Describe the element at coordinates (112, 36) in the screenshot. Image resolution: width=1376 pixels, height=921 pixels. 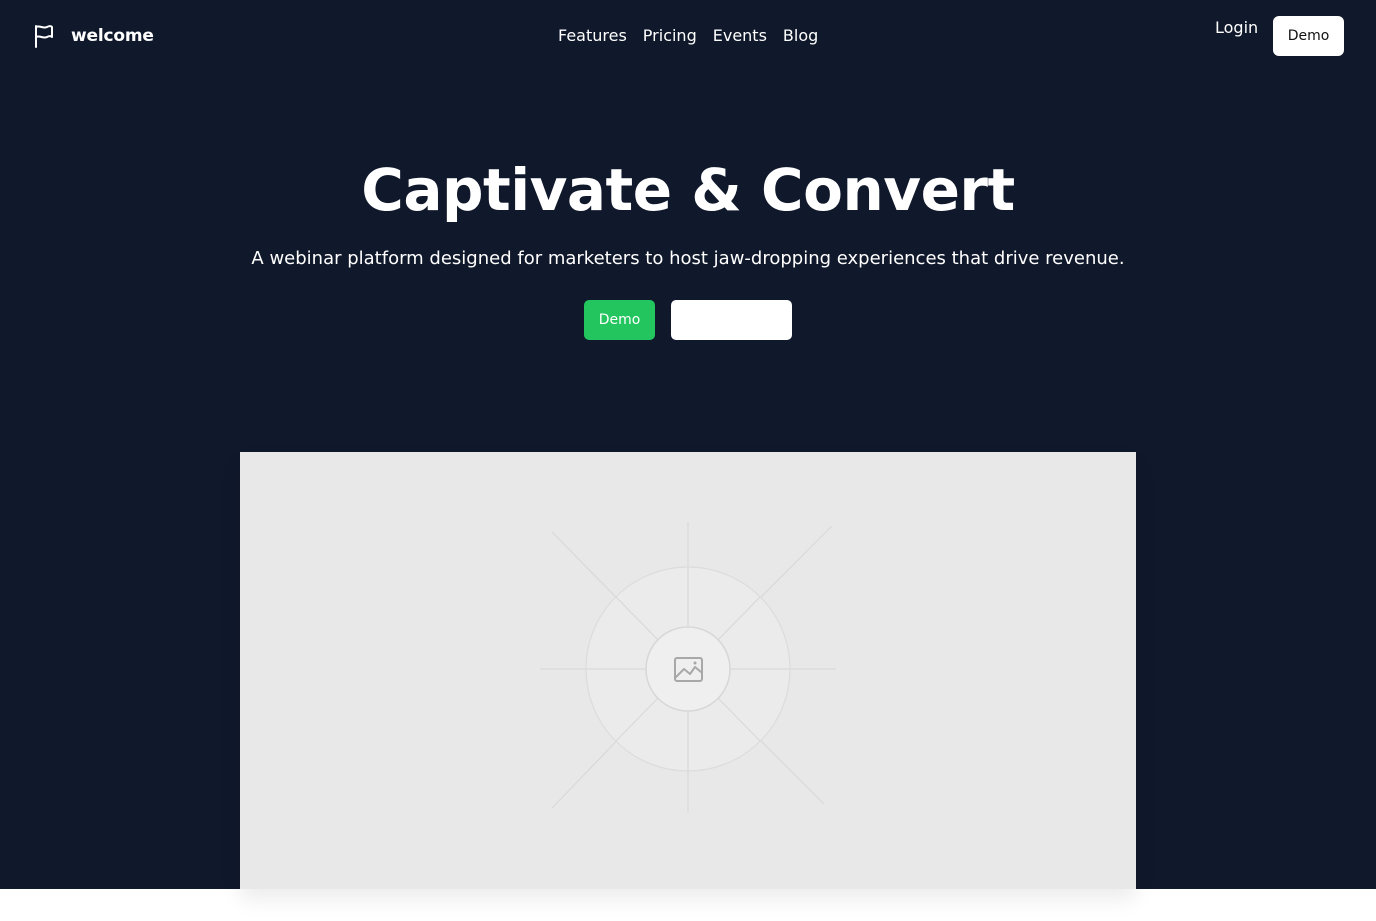
I see `brand-name: welcome` at that location.